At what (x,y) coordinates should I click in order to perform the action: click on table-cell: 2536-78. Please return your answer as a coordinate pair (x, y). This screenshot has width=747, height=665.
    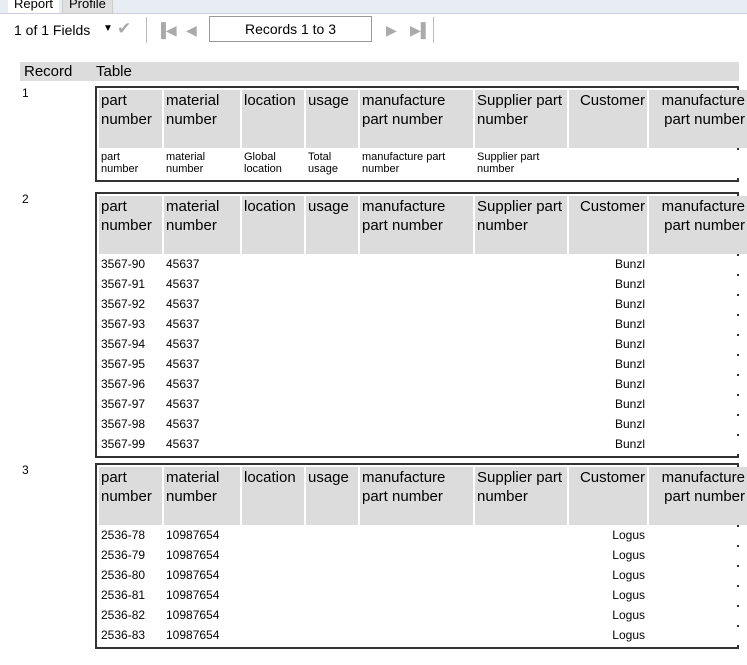
    Looking at the image, I should click on (130, 536).